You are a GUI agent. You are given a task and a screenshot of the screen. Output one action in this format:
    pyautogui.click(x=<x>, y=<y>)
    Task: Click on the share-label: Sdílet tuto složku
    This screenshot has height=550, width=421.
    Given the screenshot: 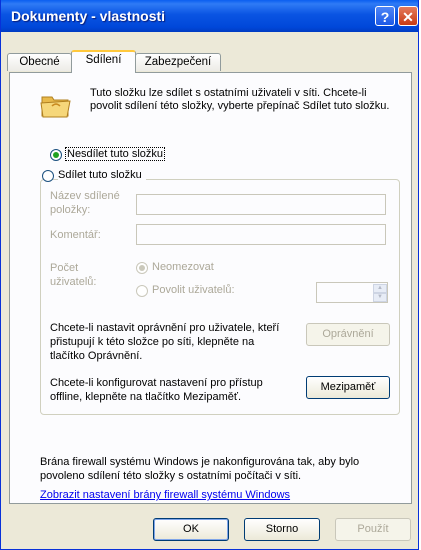 What is the action you would take?
    pyautogui.click(x=102, y=175)
    